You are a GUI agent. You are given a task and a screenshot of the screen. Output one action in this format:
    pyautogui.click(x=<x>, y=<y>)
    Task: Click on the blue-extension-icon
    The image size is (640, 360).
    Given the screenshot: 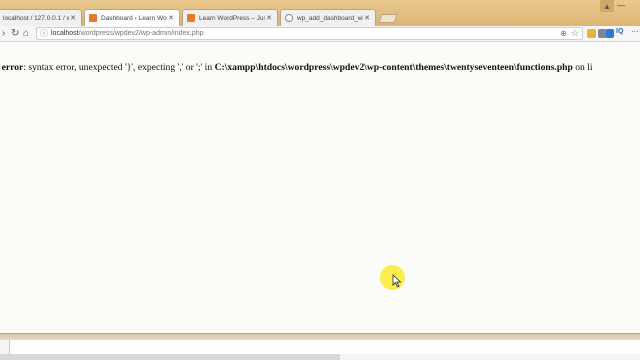 What is the action you would take?
    pyautogui.click(x=610, y=33)
    